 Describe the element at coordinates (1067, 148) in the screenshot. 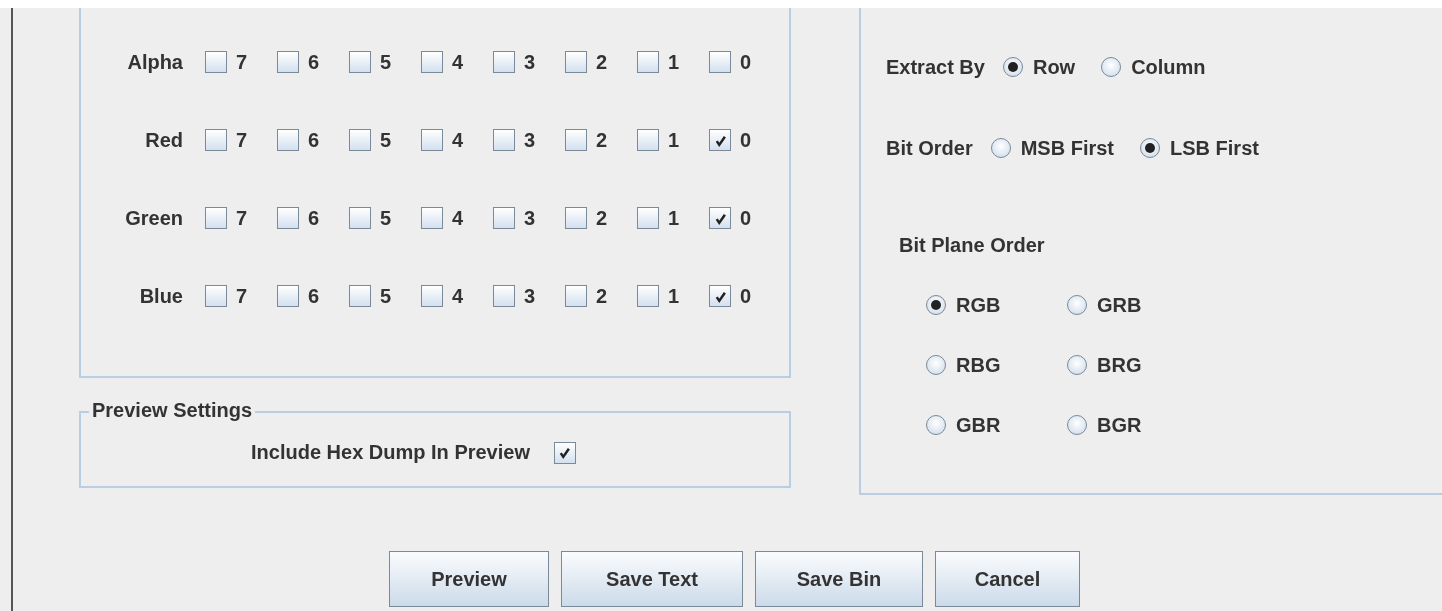

I see `radio-label: MSB First` at that location.